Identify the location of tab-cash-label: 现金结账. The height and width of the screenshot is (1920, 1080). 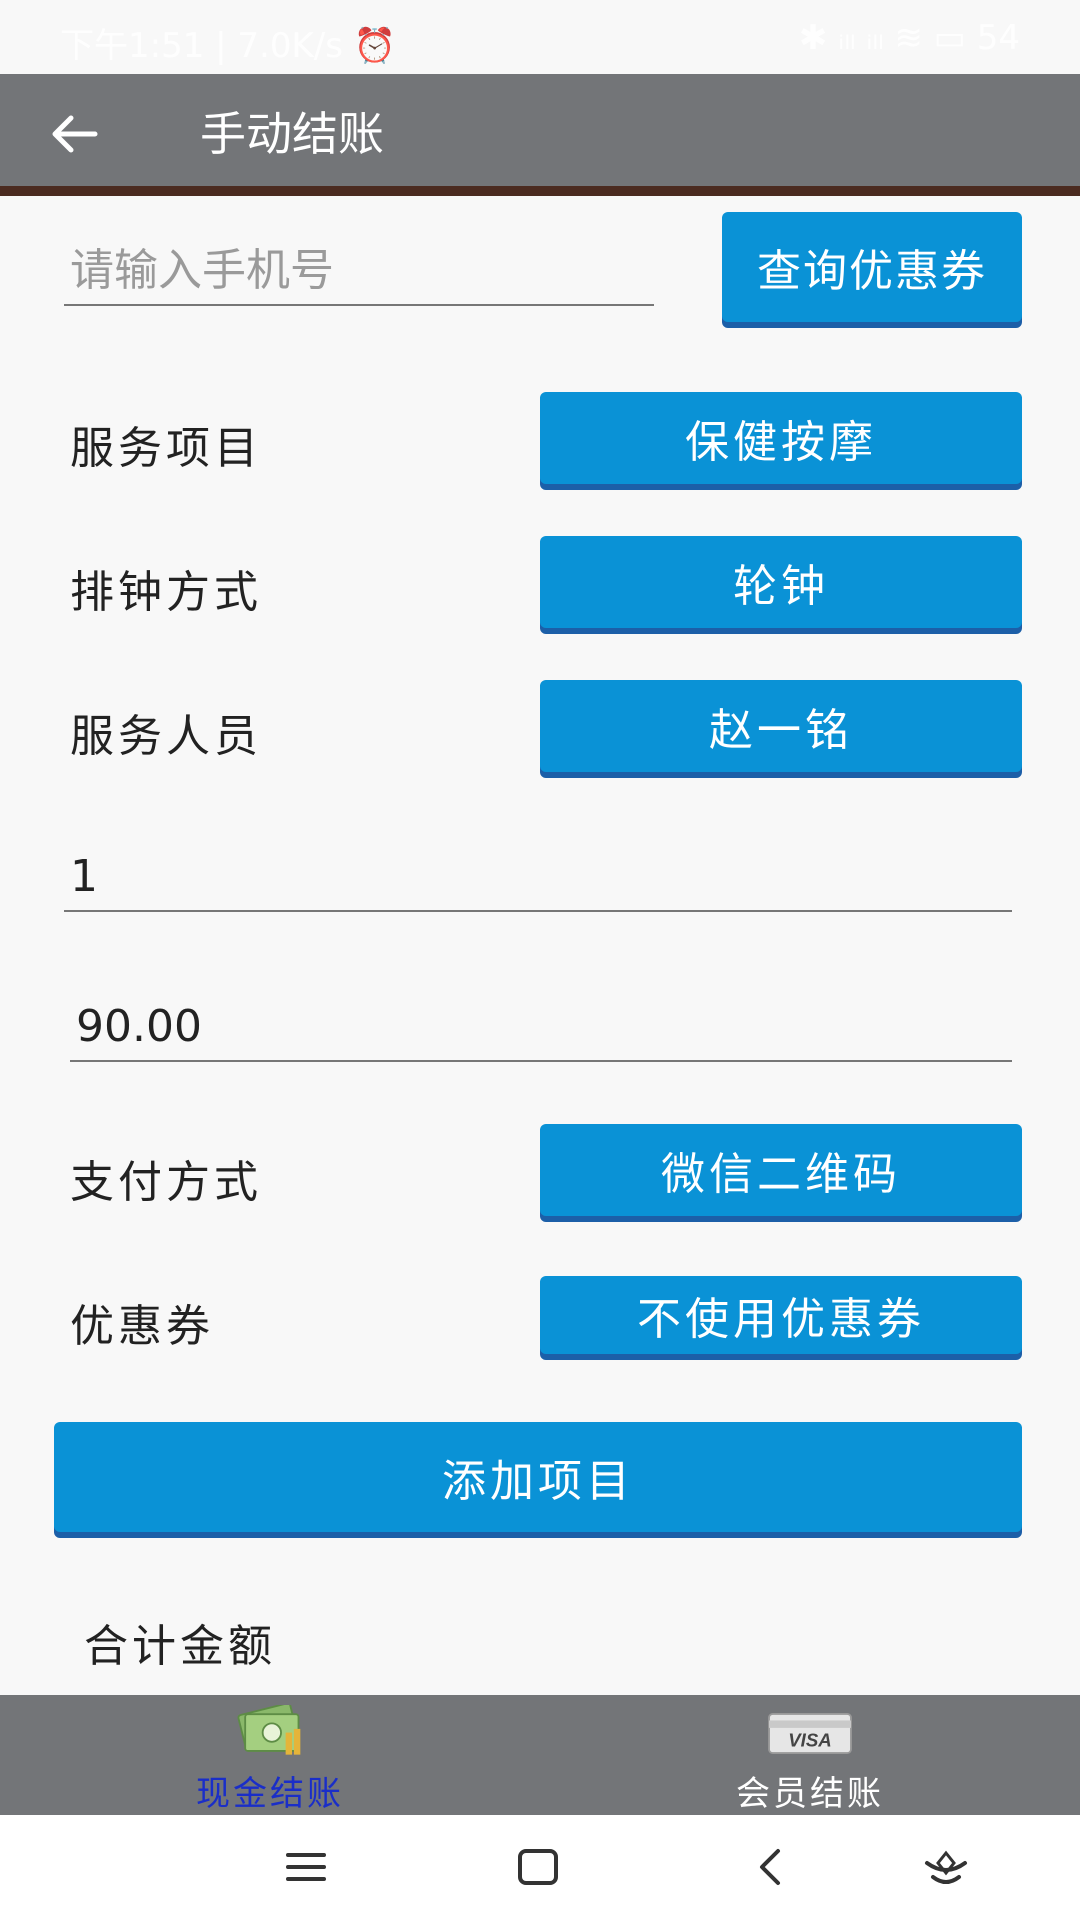
(270, 1794).